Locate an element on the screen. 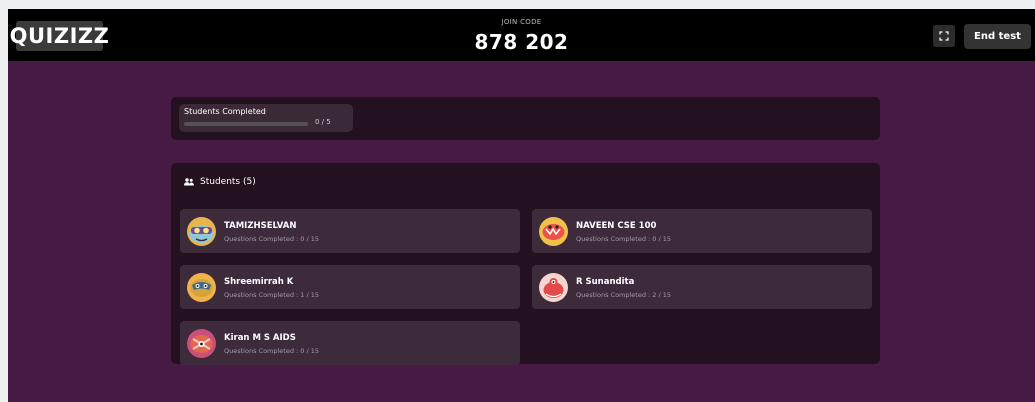  monster-pink-icon is located at coordinates (201, 343).